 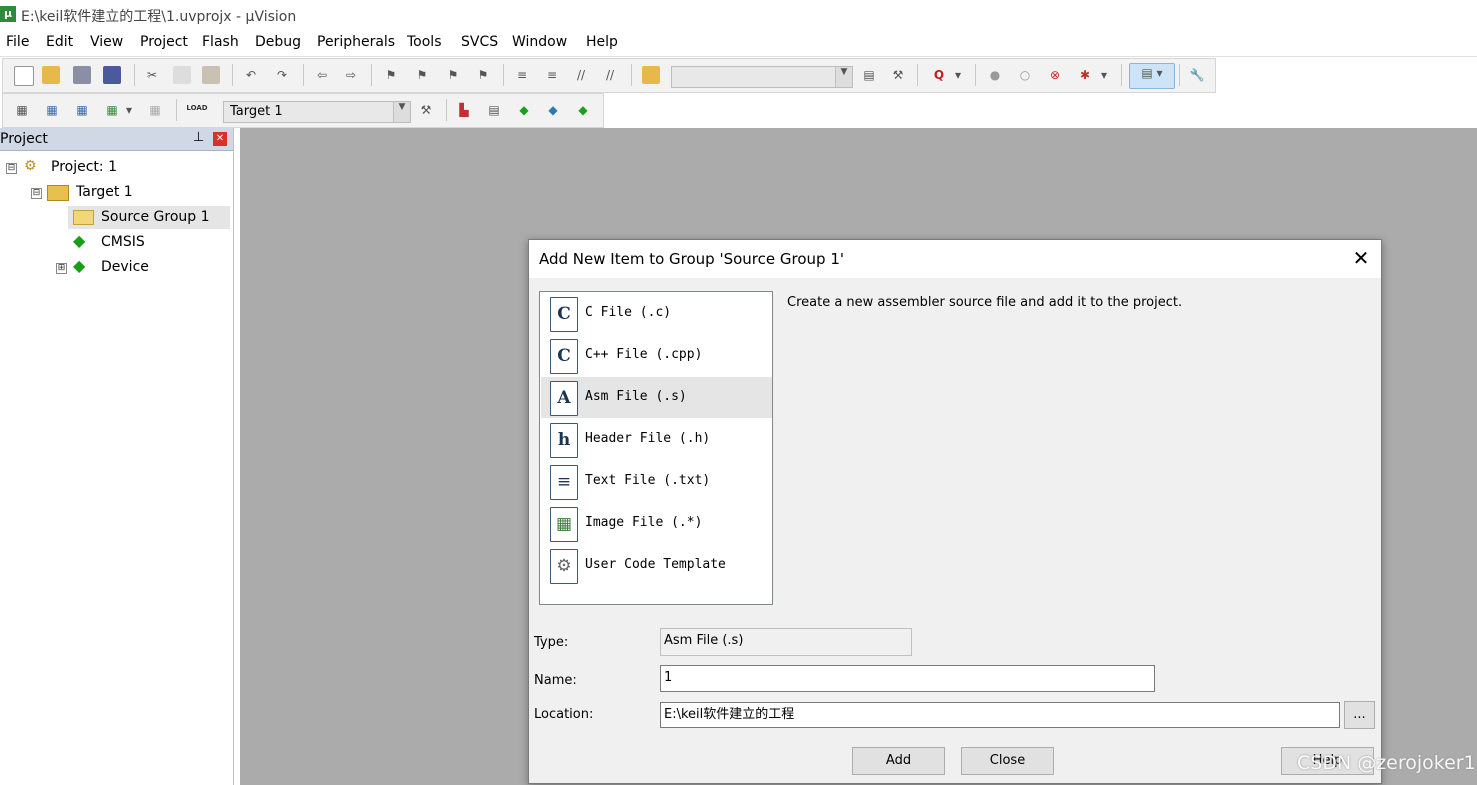 What do you see at coordinates (282, 75) in the screenshot?
I see `redo-icon: ↷` at bounding box center [282, 75].